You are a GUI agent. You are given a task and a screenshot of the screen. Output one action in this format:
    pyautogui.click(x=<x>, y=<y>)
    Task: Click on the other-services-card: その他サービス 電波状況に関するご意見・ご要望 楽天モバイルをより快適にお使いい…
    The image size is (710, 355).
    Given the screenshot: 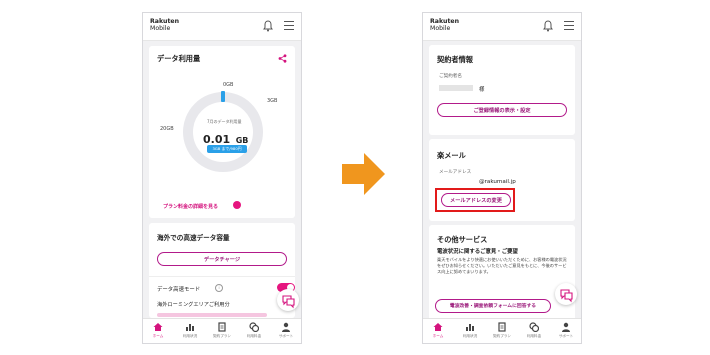 What is the action you would take?
    pyautogui.click(x=502, y=273)
    